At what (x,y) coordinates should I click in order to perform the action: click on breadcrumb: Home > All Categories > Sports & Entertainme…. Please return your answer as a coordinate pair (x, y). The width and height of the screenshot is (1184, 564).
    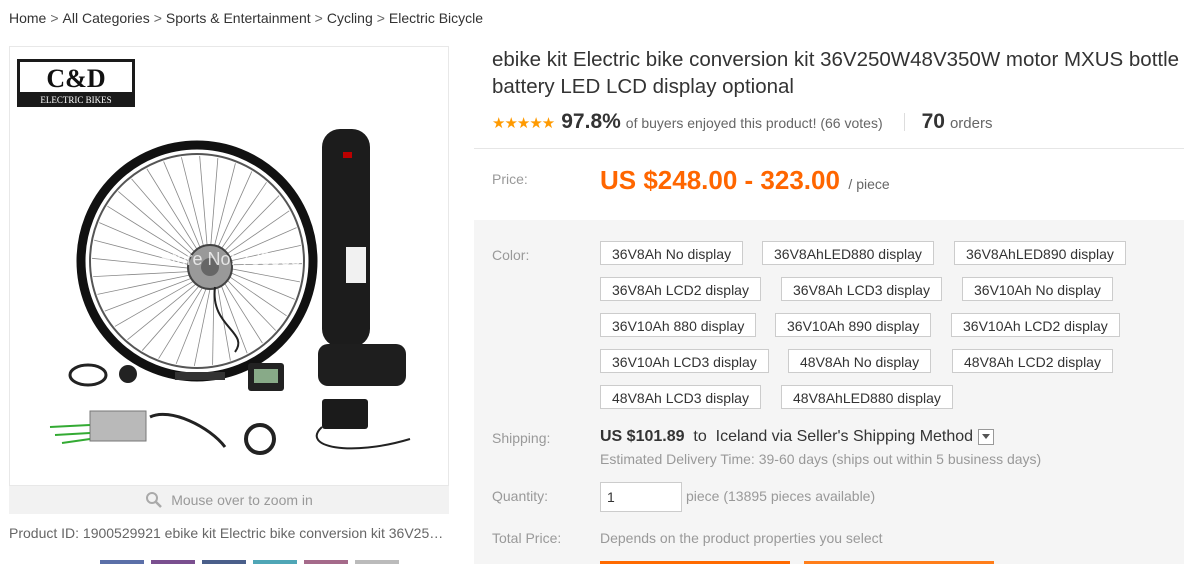
    Looking at the image, I should click on (246, 18).